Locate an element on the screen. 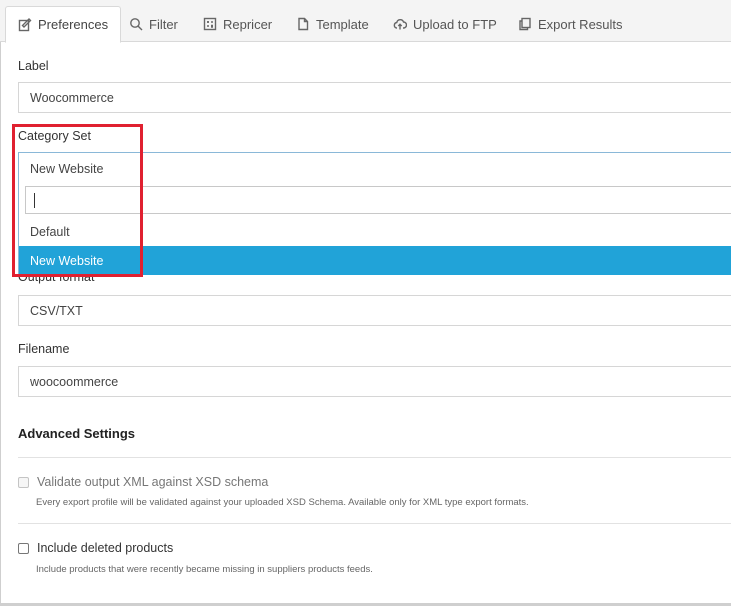 This screenshot has width=731, height=606. calculator-icon is located at coordinates (210, 24).